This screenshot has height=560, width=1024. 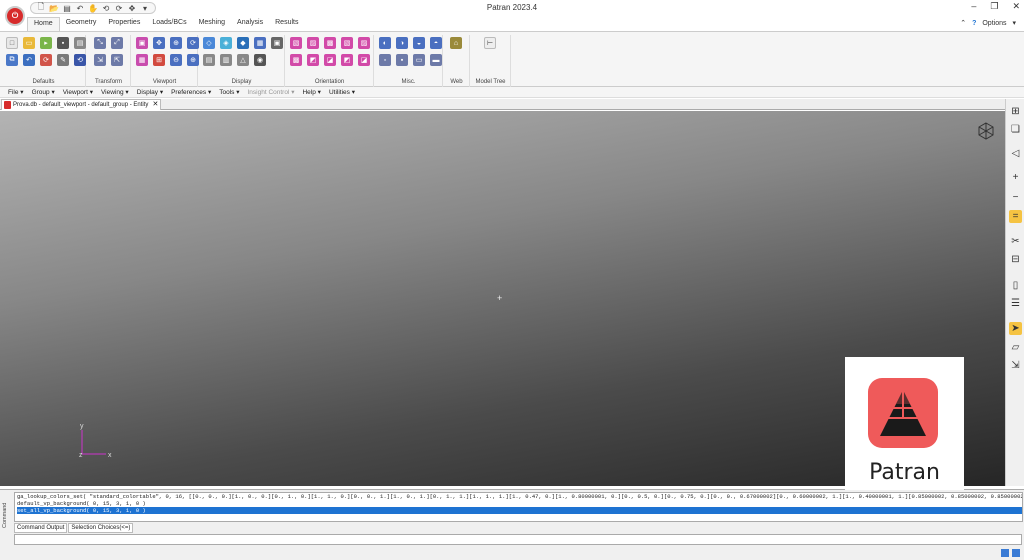 What do you see at coordinates (95, 441) in the screenshot?
I see `axis-triad: y z x` at bounding box center [95, 441].